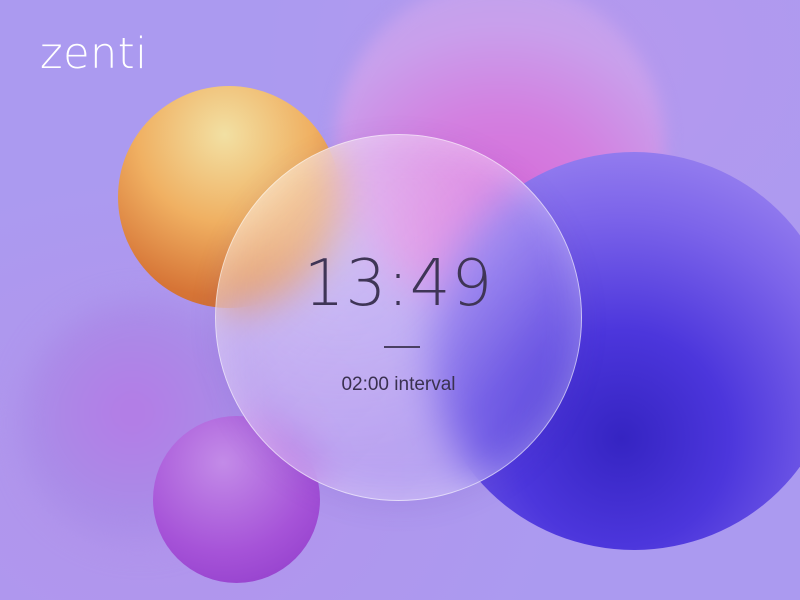 The width and height of the screenshot is (800, 600). I want to click on app-logo: zenti, so click(94, 54).